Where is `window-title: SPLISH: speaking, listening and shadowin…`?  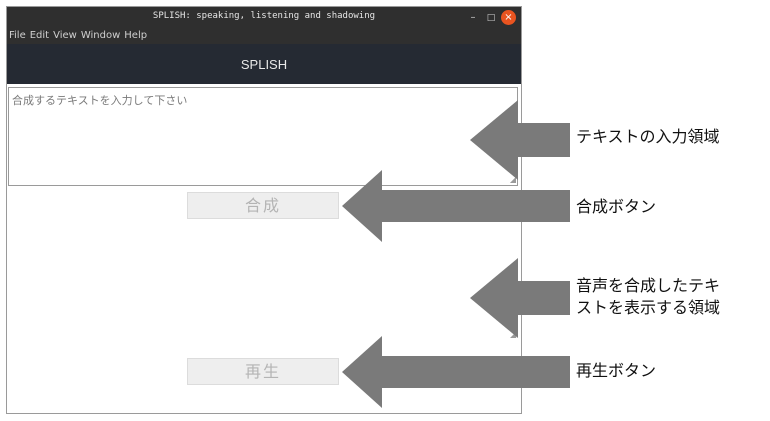 window-title: SPLISH: speaking, listening and shadowin… is located at coordinates (264, 16).